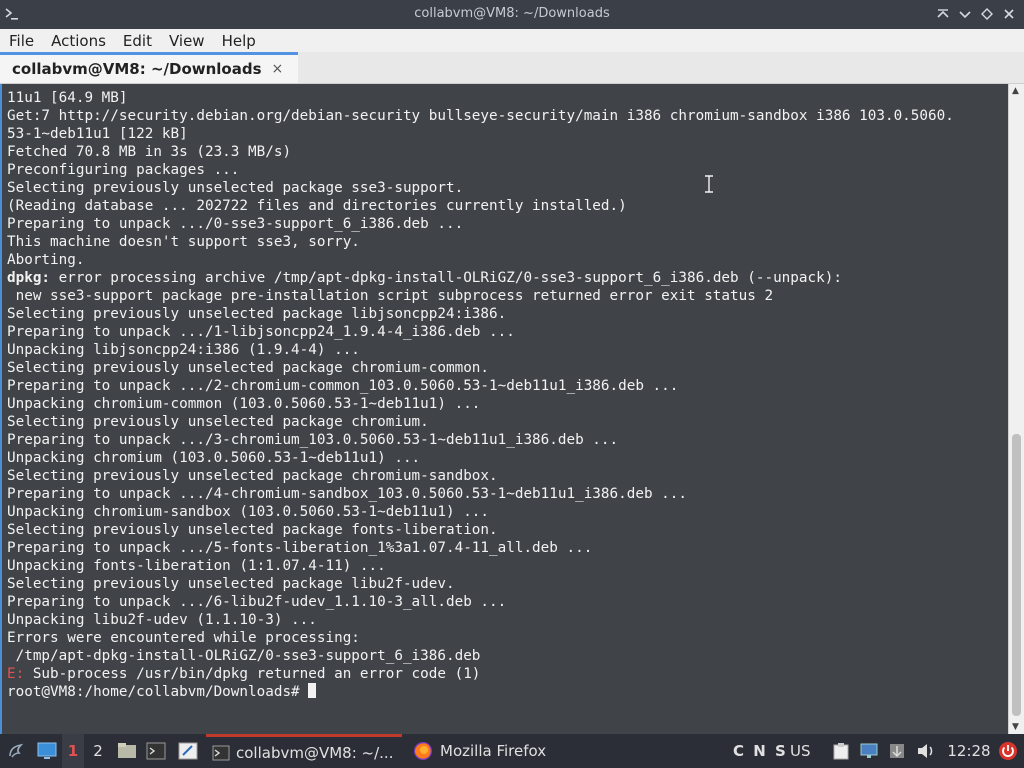  What do you see at coordinates (47, 751) in the screenshot?
I see `show-desktop-icon` at bounding box center [47, 751].